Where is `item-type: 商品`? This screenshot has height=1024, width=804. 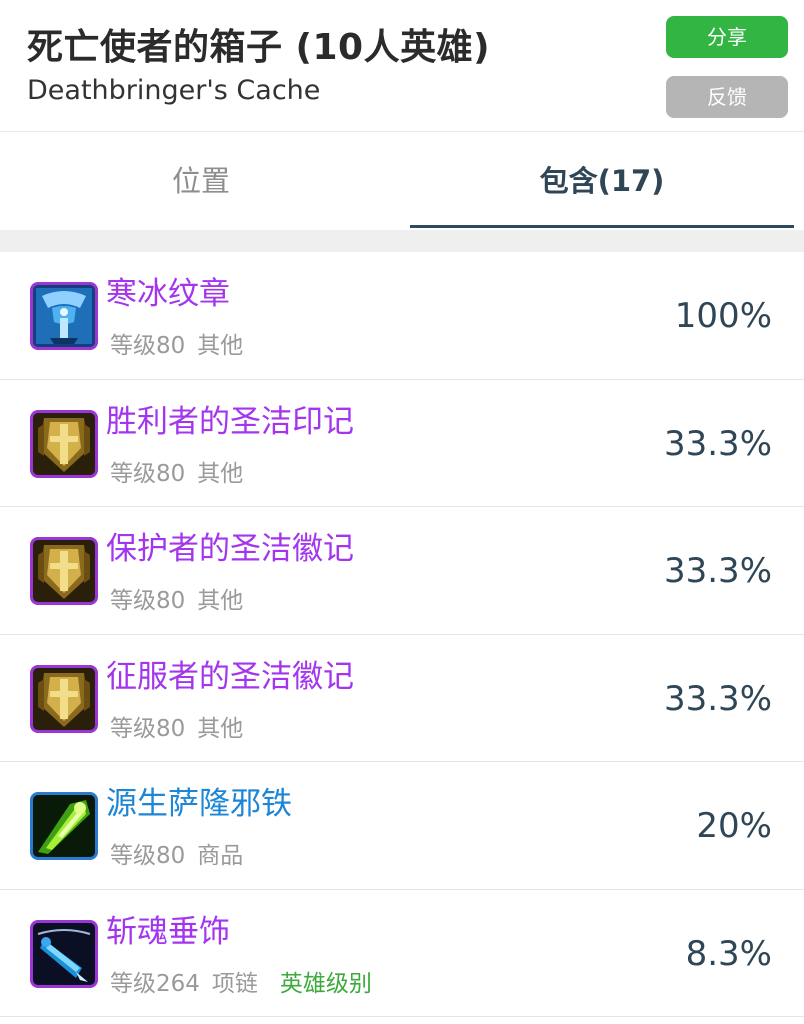 item-type: 商品 is located at coordinates (220, 856).